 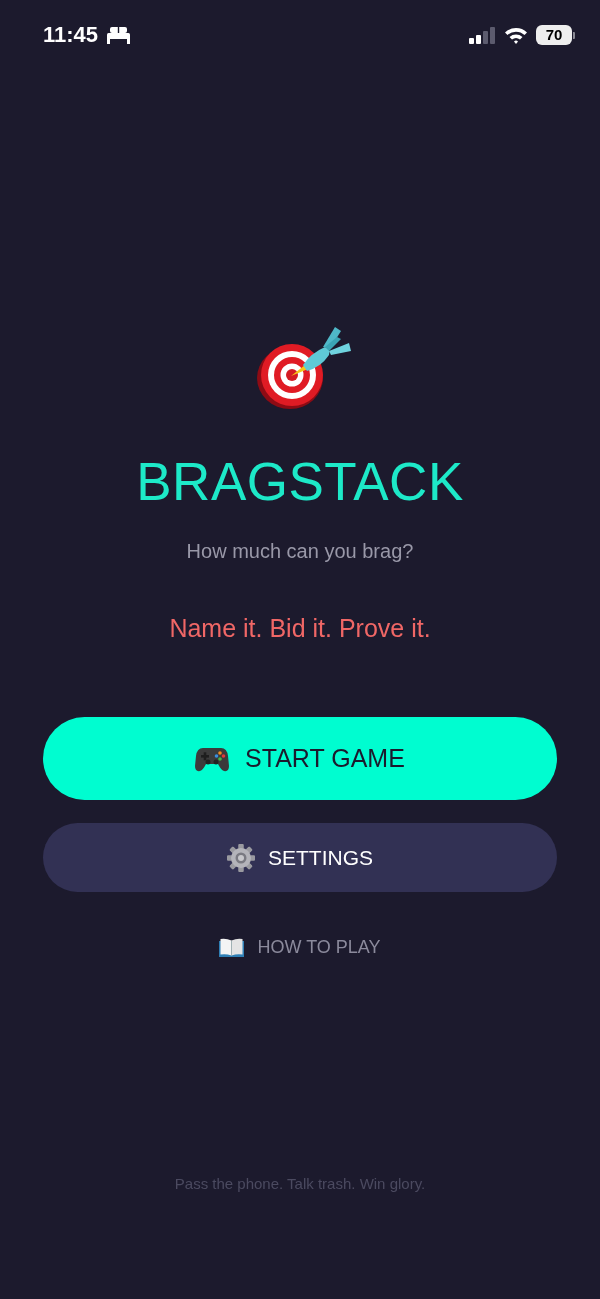 What do you see at coordinates (212, 758) in the screenshot?
I see `gamepad-icon` at bounding box center [212, 758].